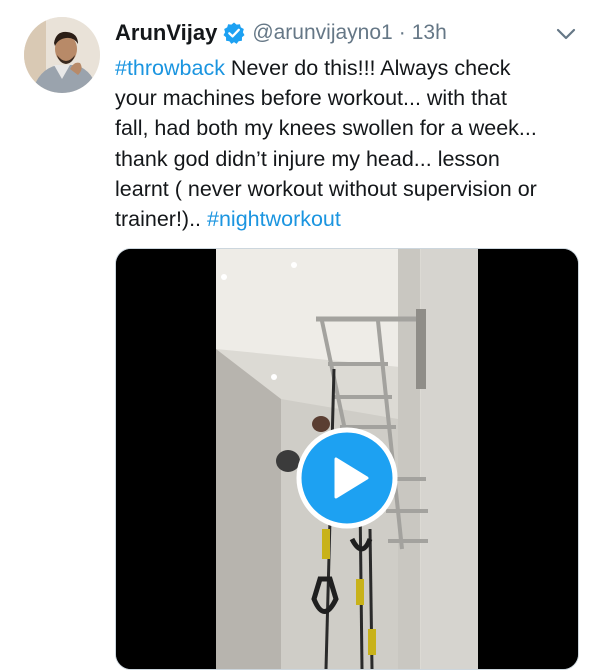 Image resolution: width=600 pixels, height=670 pixels. I want to click on hashtag-link: #throwback, so click(170, 68).